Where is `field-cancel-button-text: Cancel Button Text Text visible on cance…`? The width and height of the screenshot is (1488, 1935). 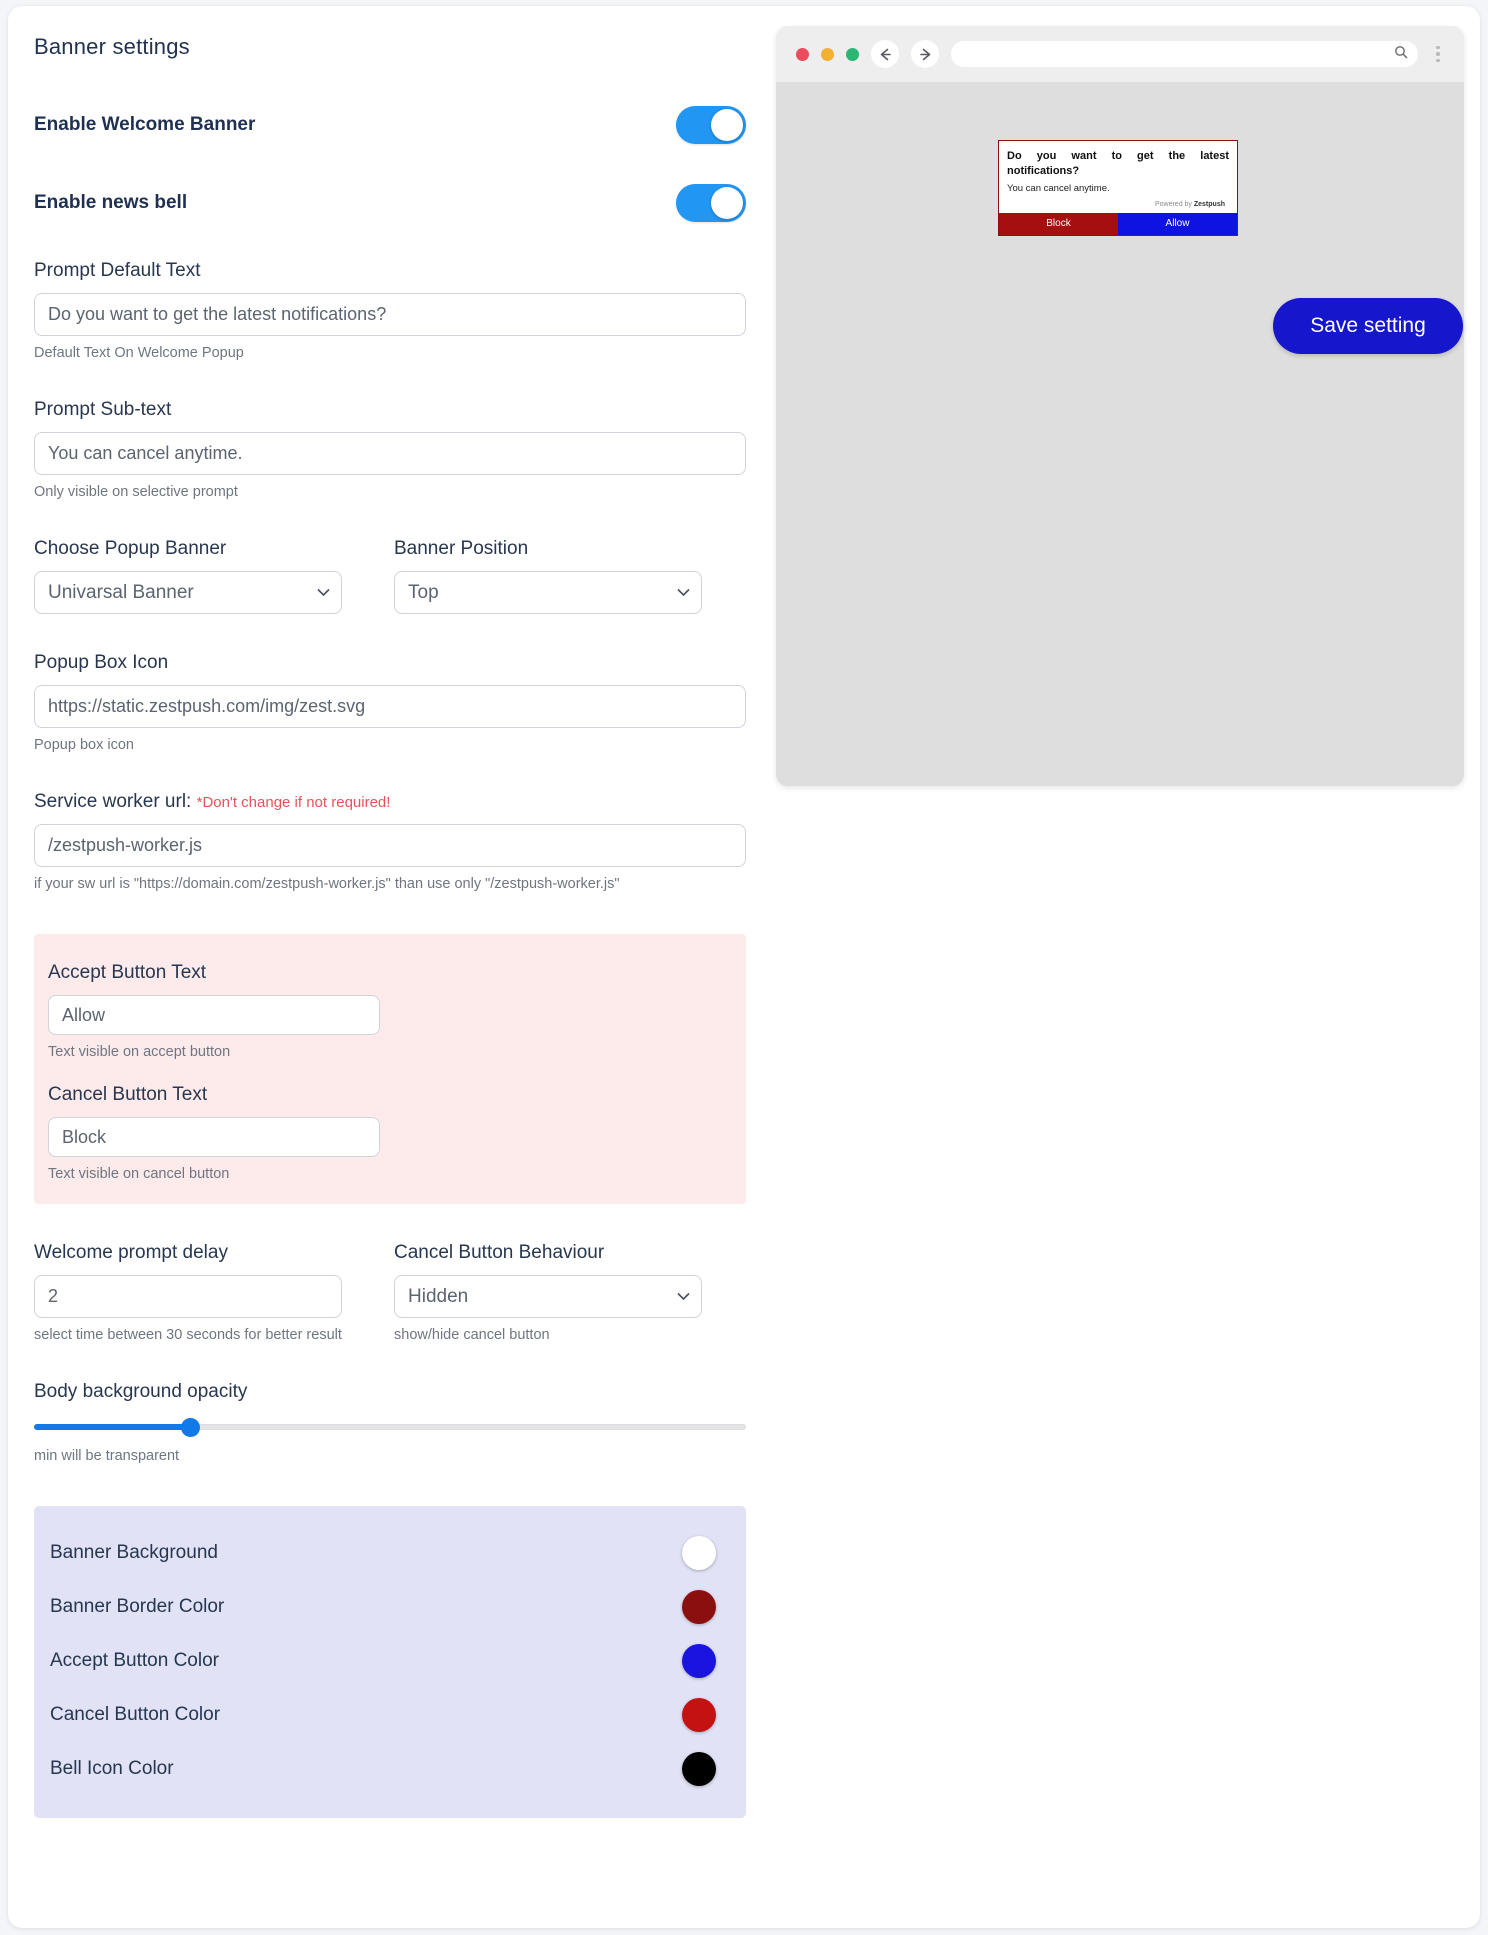 field-cancel-button-text: Cancel Button Text Text visible on cance… is located at coordinates (390, 1133).